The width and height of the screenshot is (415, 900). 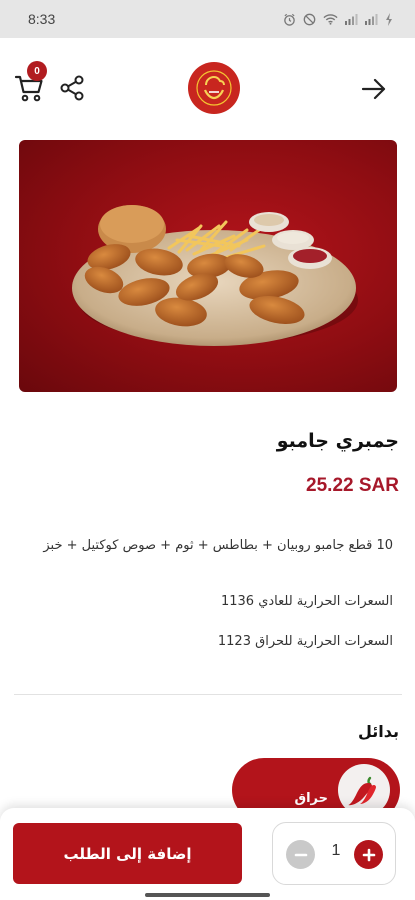 What do you see at coordinates (37, 71) in the screenshot?
I see `cart-badge: 0` at bounding box center [37, 71].